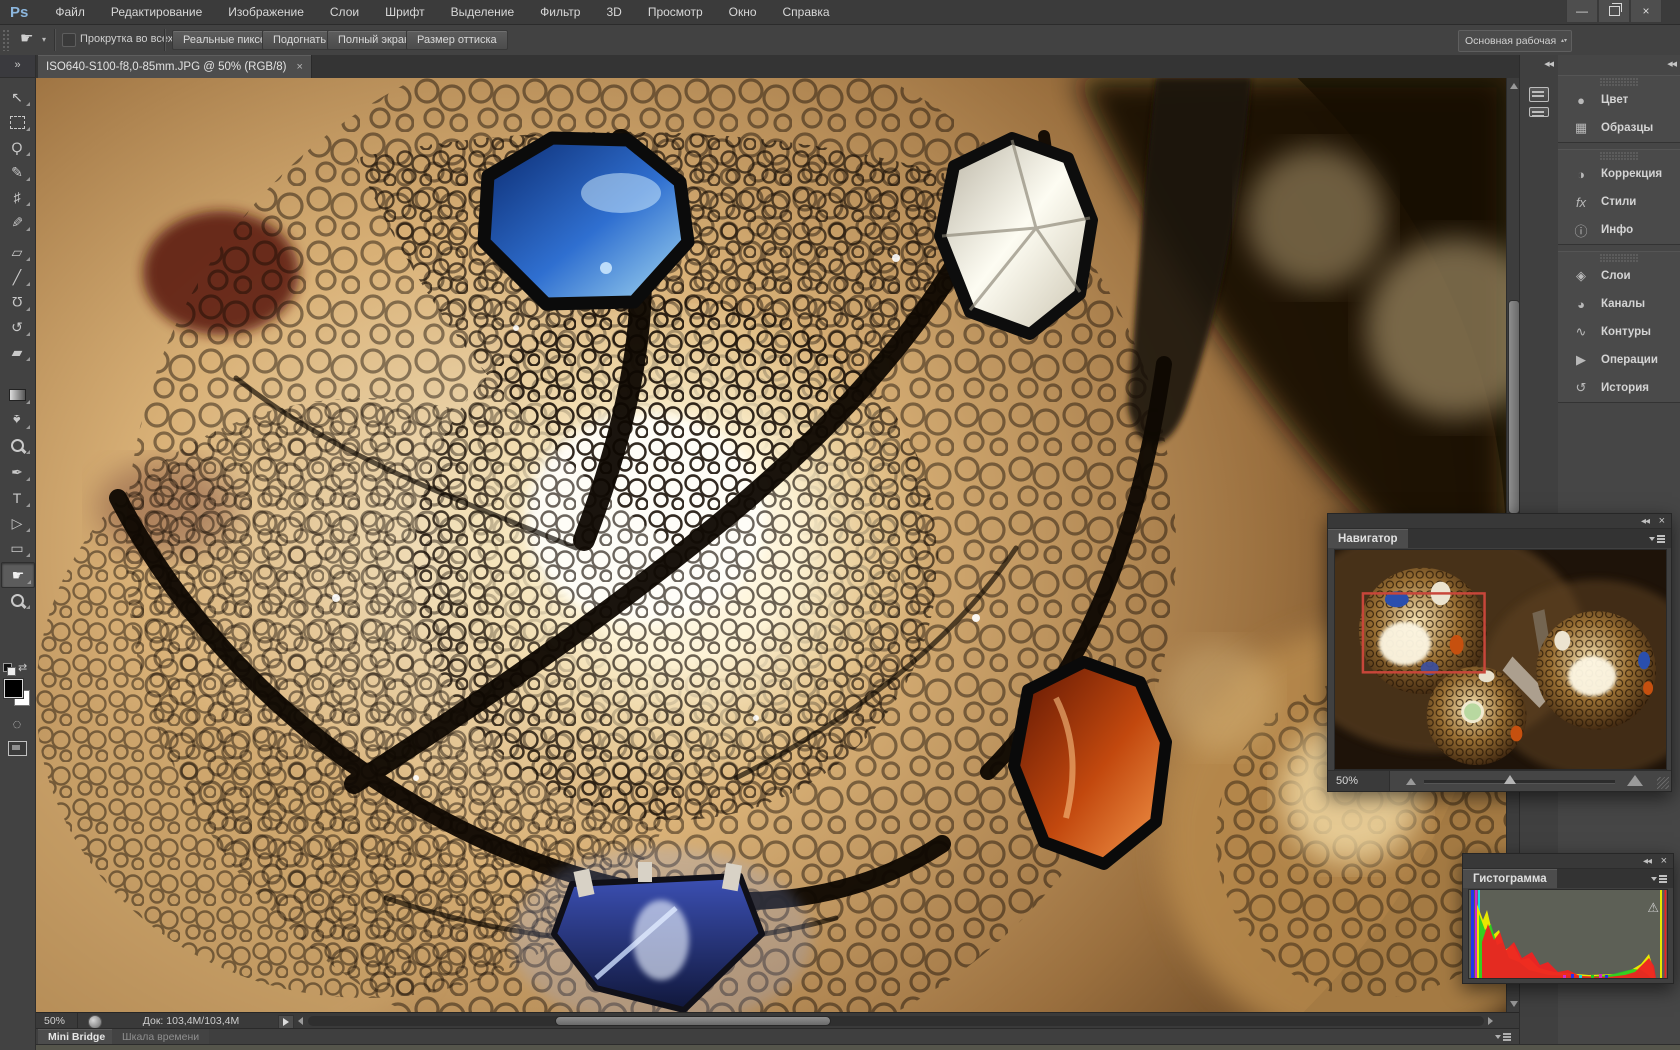 The image size is (1680, 1050). What do you see at coordinates (17, 600) in the screenshot?
I see `zoom-tool` at bounding box center [17, 600].